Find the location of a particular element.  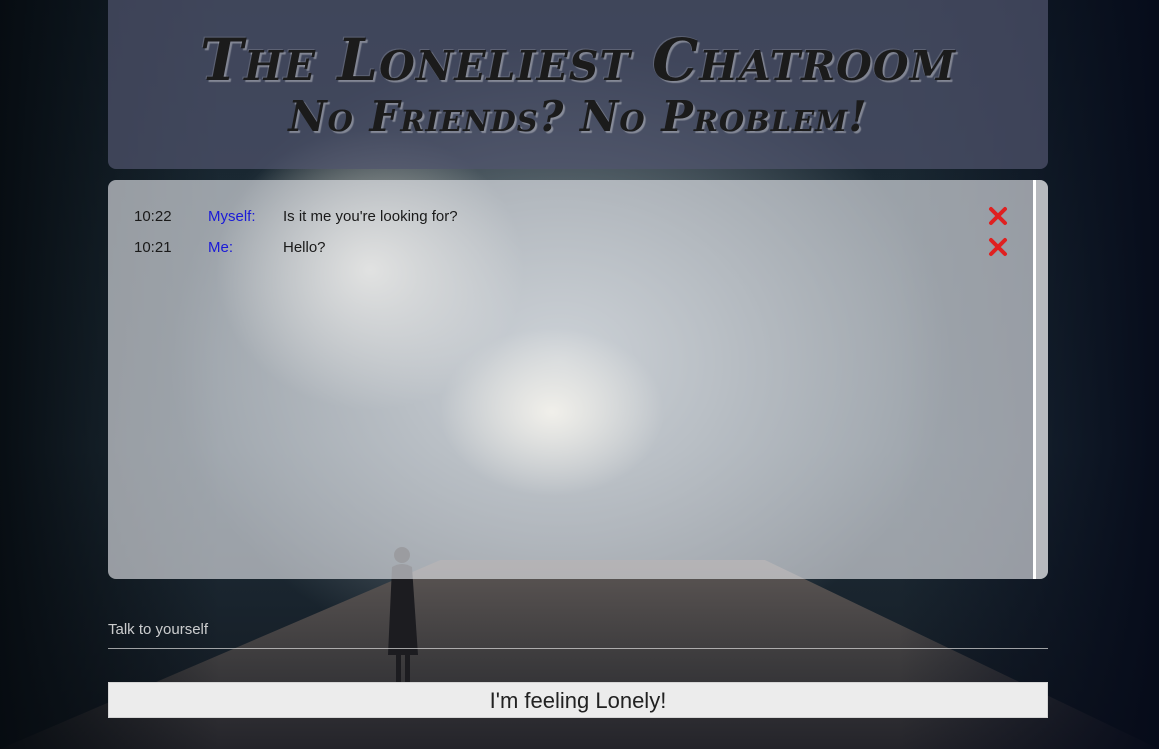

message-author: Myself: is located at coordinates (232, 216).